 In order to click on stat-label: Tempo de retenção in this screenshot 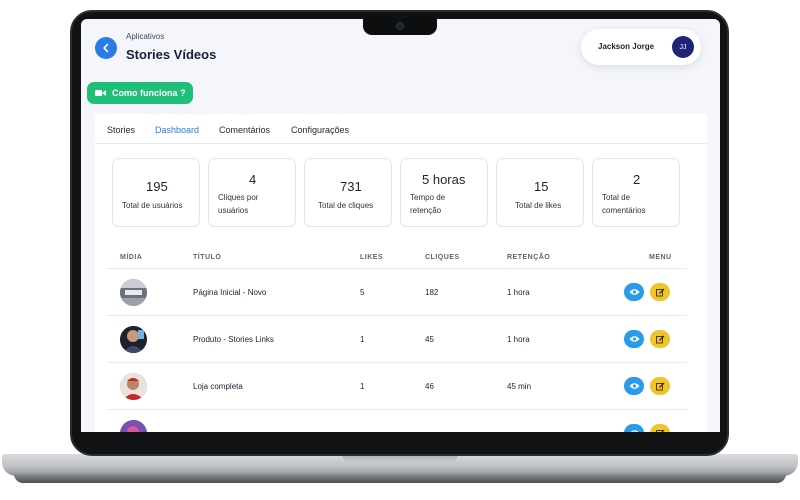, I will do `click(428, 204)`.